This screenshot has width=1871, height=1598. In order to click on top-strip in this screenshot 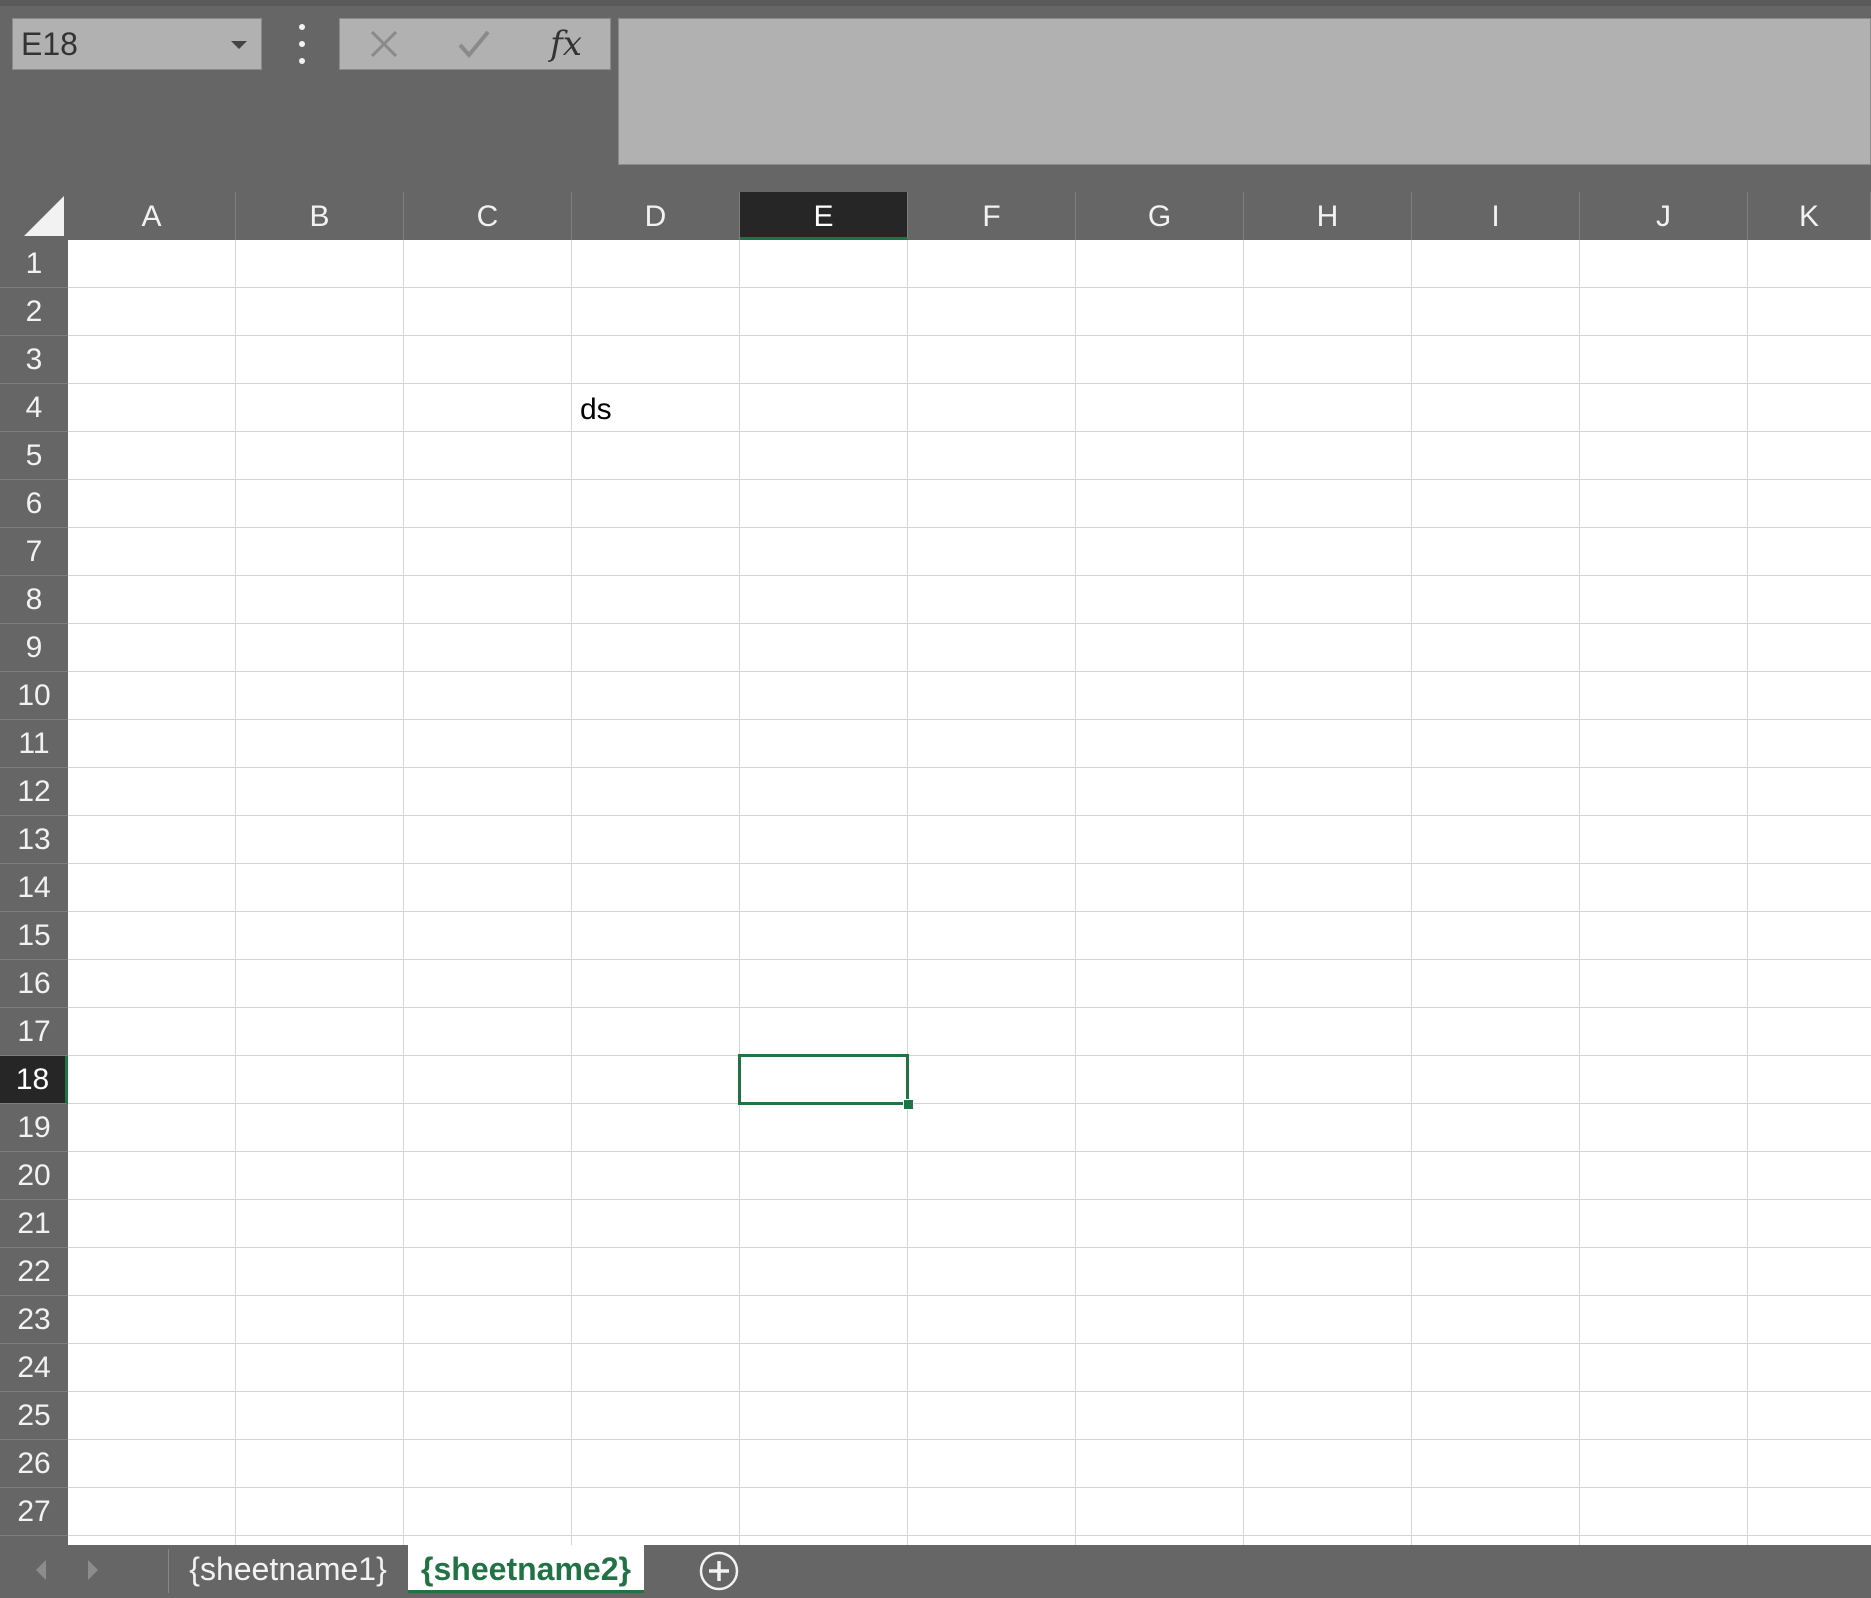, I will do `click(935, 3)`.